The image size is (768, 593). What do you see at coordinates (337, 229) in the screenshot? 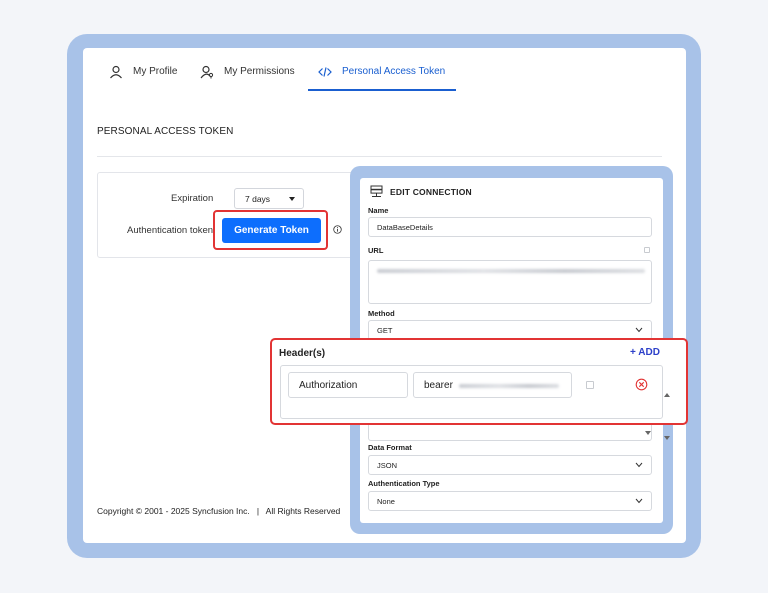
I see `info-icon` at bounding box center [337, 229].